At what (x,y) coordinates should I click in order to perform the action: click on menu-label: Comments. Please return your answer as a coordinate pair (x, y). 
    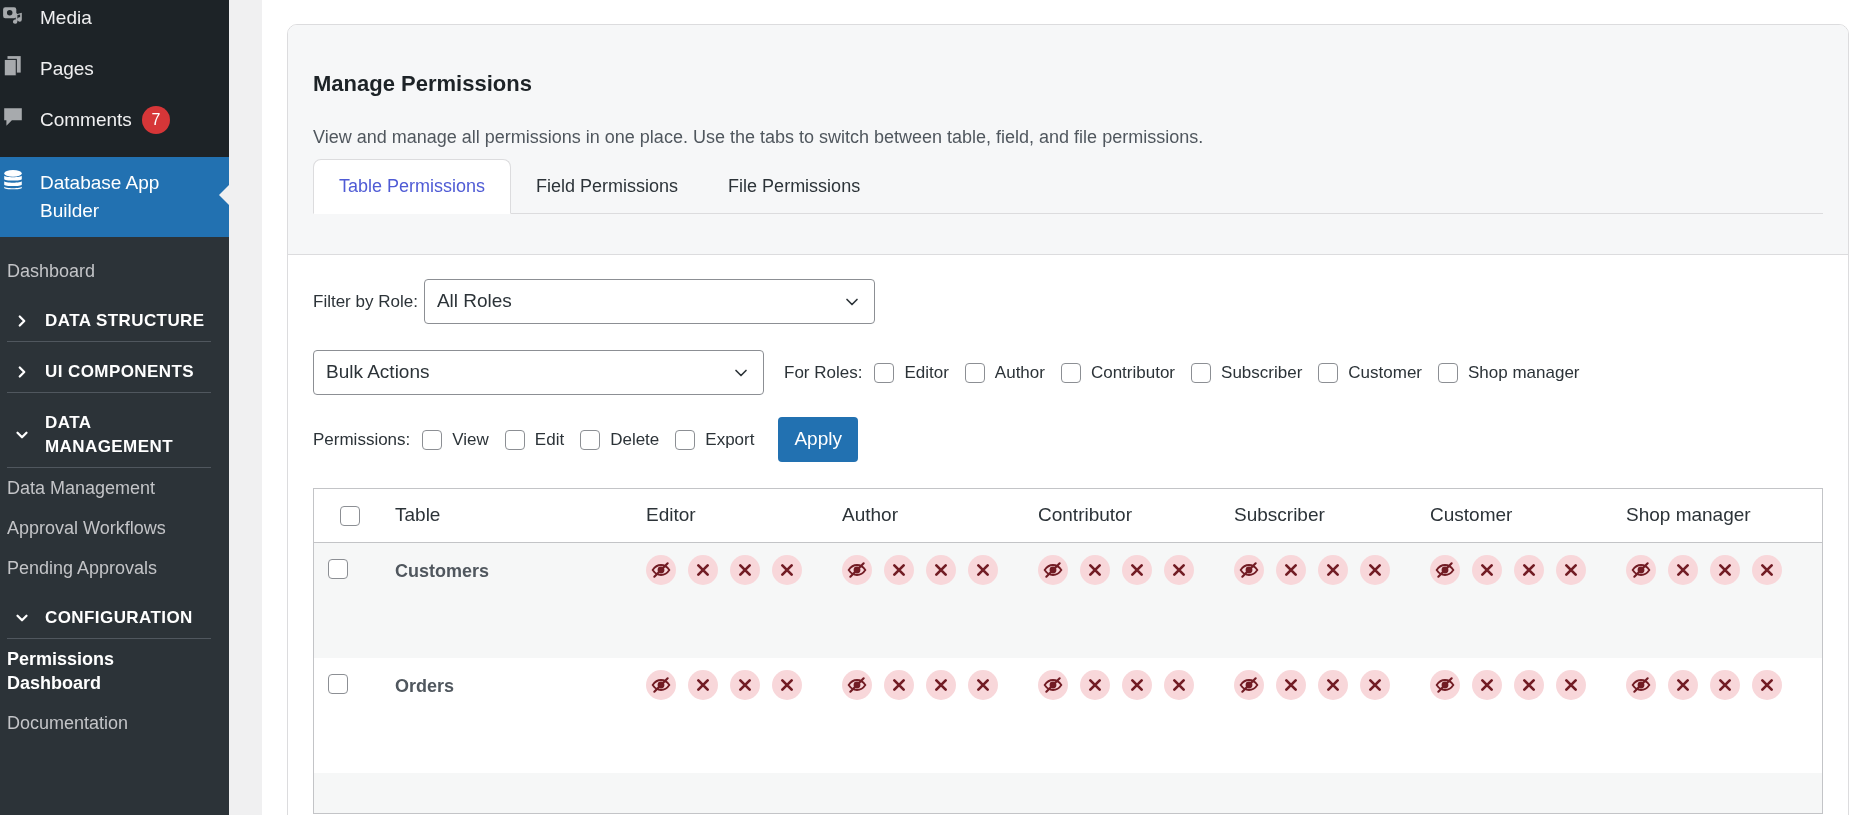
    Looking at the image, I should click on (86, 120).